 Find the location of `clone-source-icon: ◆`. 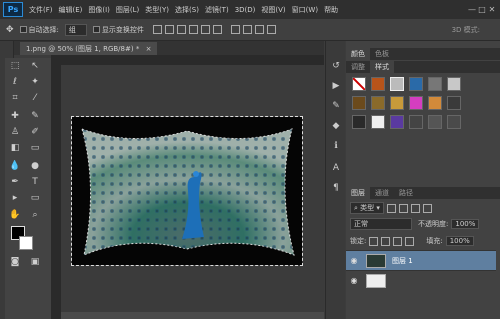

clone-source-icon: ◆ is located at coordinates (336, 126).